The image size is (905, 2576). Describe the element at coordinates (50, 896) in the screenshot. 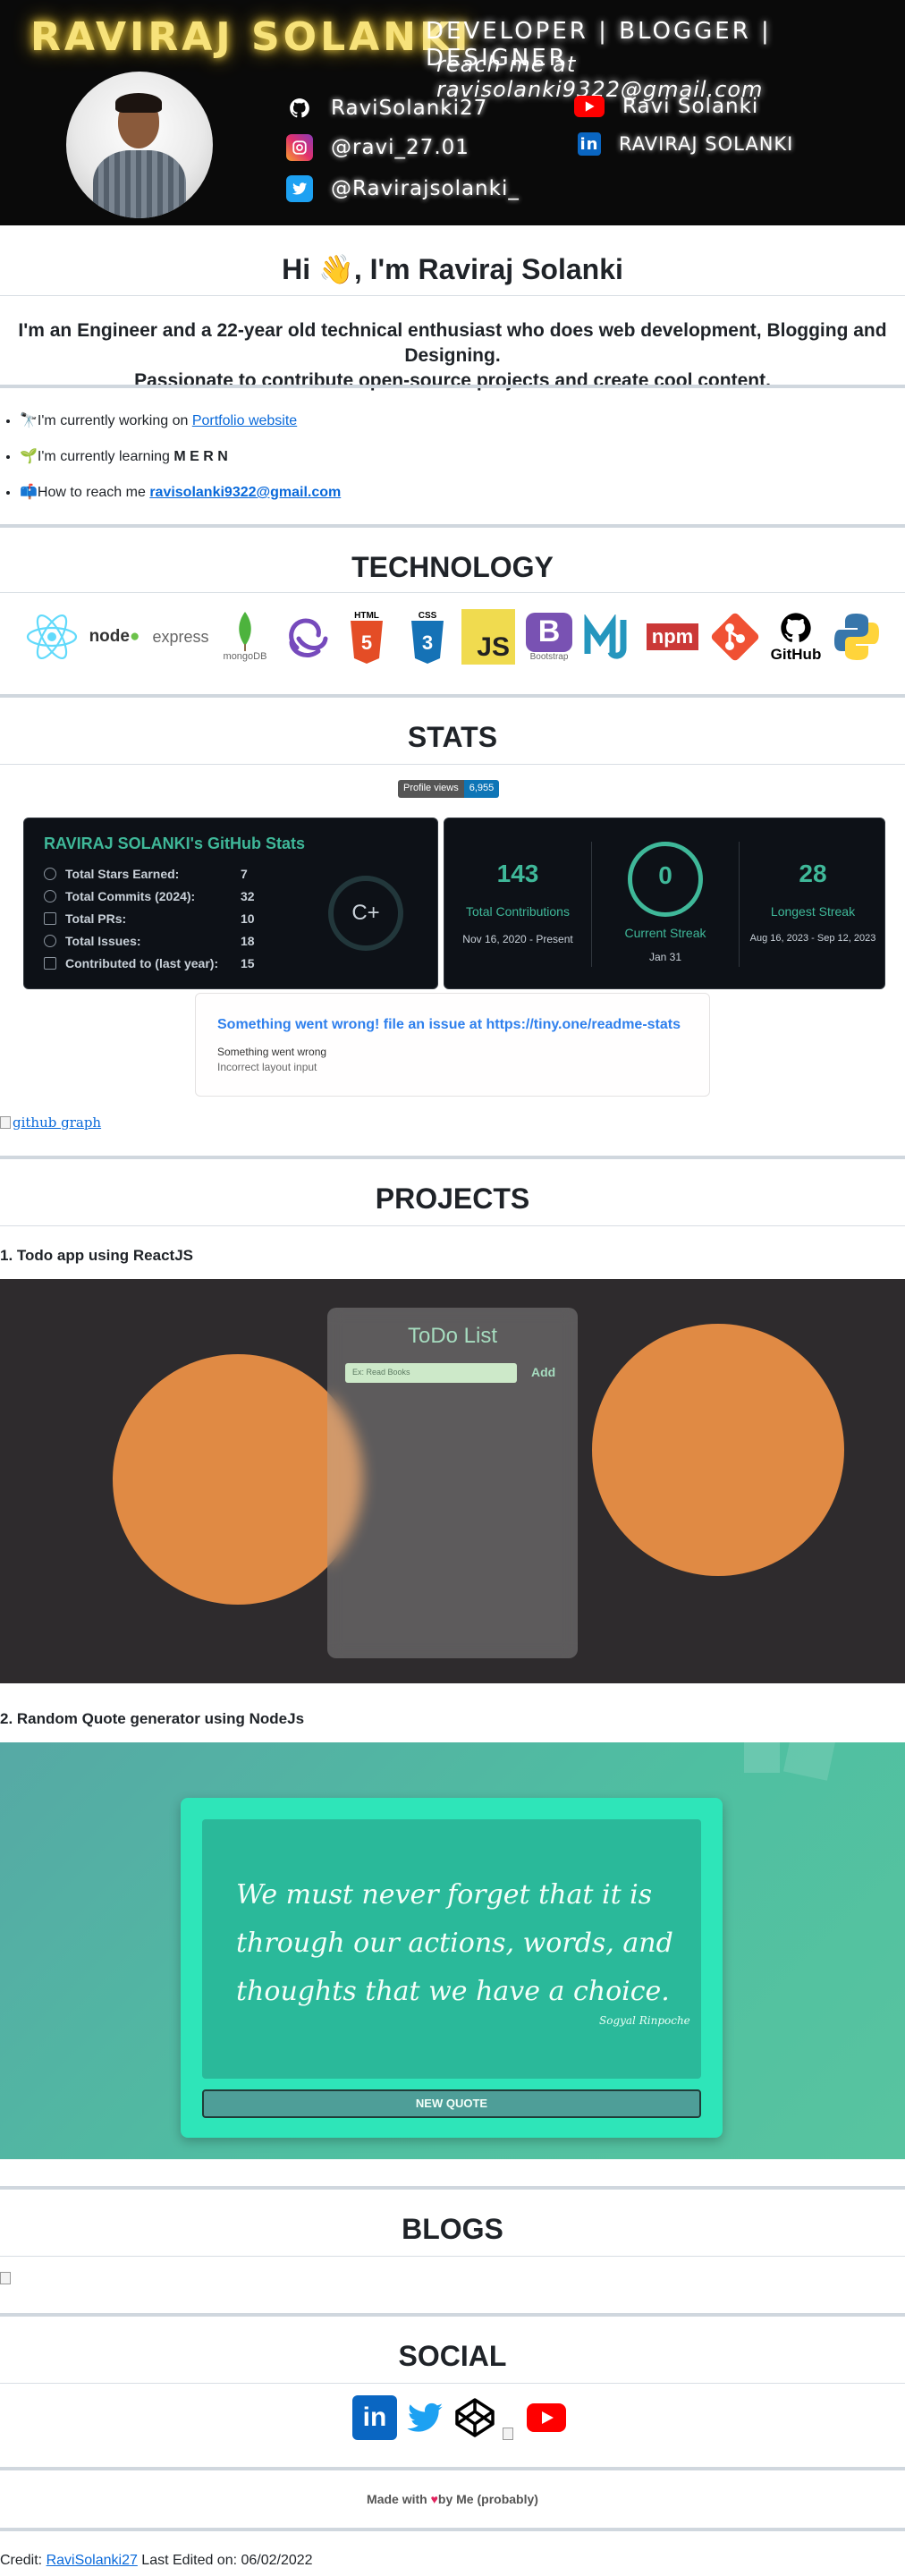

I see `history-icon` at that location.